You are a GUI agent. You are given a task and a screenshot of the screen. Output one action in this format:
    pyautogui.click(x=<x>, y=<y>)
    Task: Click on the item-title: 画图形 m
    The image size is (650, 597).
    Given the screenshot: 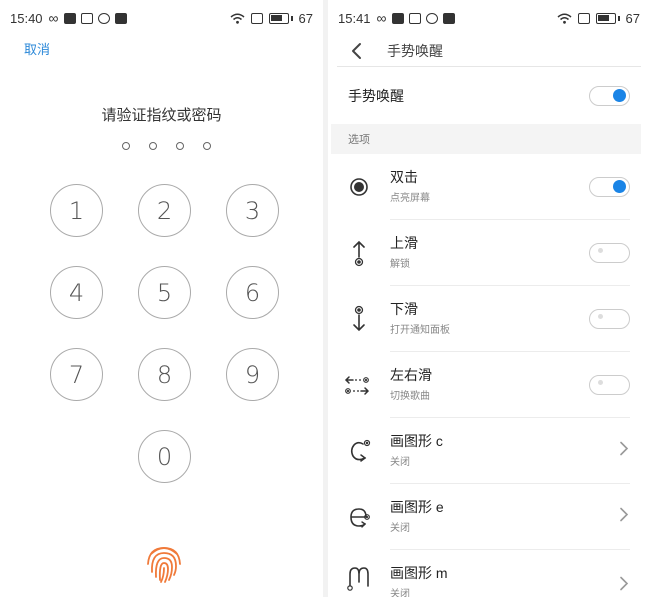 What is the action you would take?
    pyautogui.click(x=419, y=573)
    